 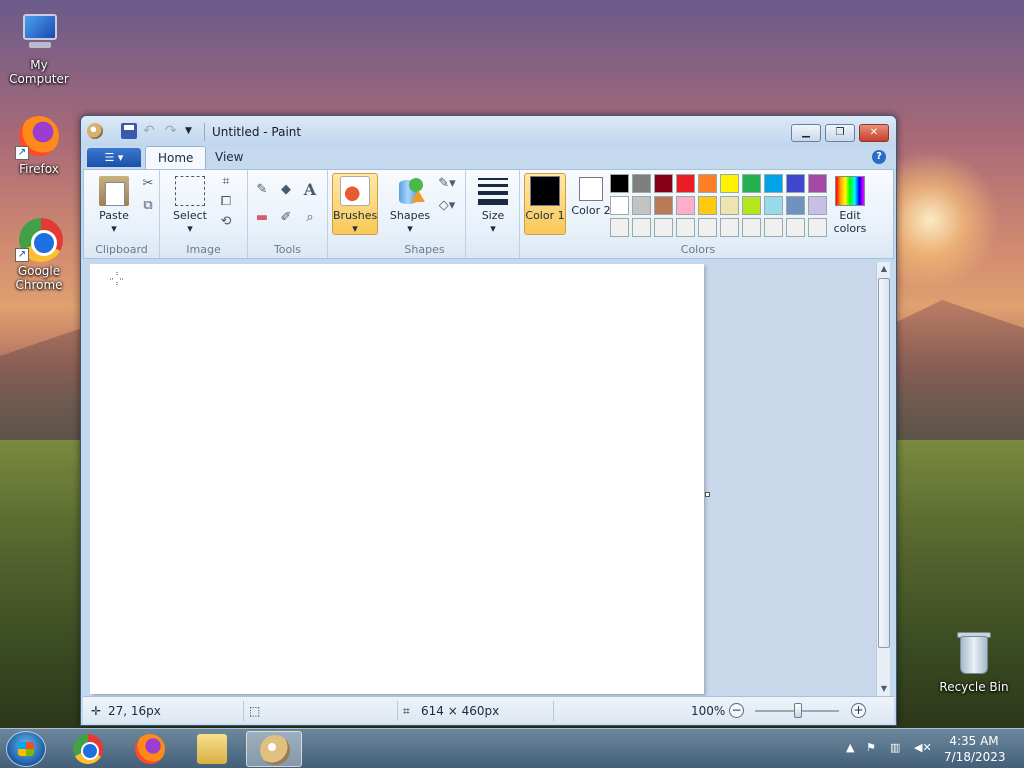 What do you see at coordinates (591, 196) in the screenshot?
I see `color2-button: Color 2` at bounding box center [591, 196].